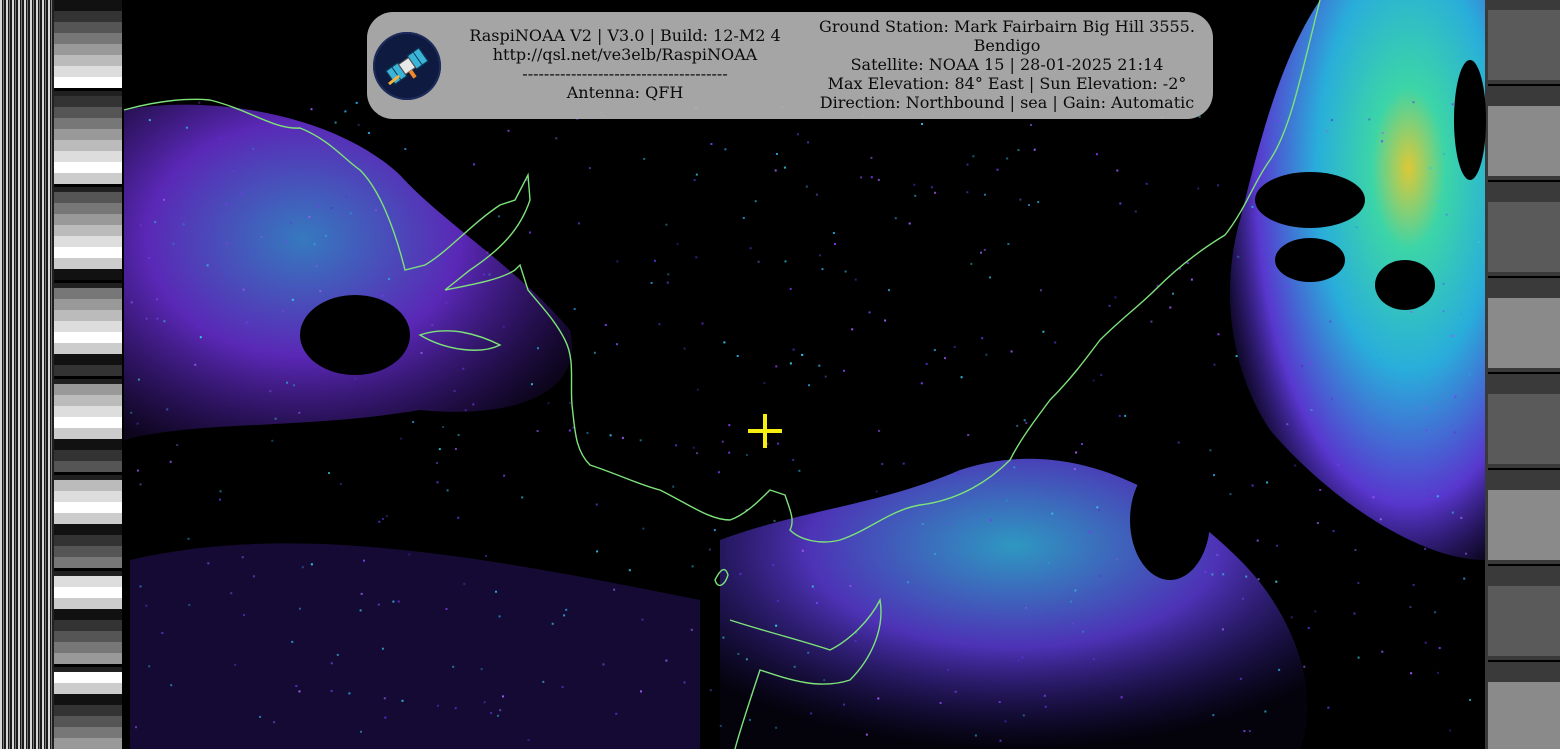 This screenshot has width=1560, height=749. Describe the element at coordinates (765, 431) in the screenshot. I see `crosshair-icon` at that location.